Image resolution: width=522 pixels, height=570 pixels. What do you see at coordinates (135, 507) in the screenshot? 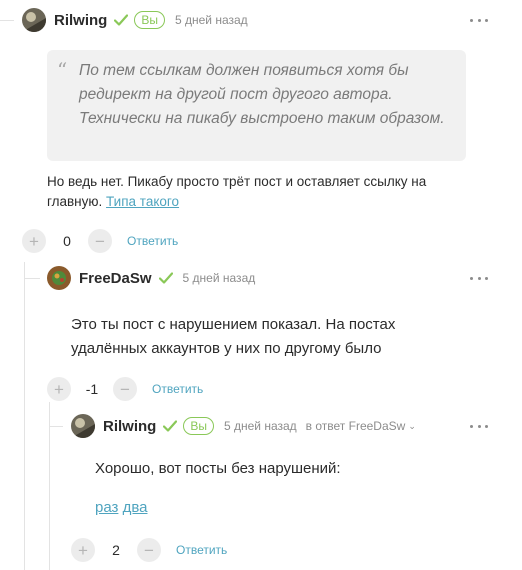
I see `post-link-2: два` at bounding box center [135, 507].